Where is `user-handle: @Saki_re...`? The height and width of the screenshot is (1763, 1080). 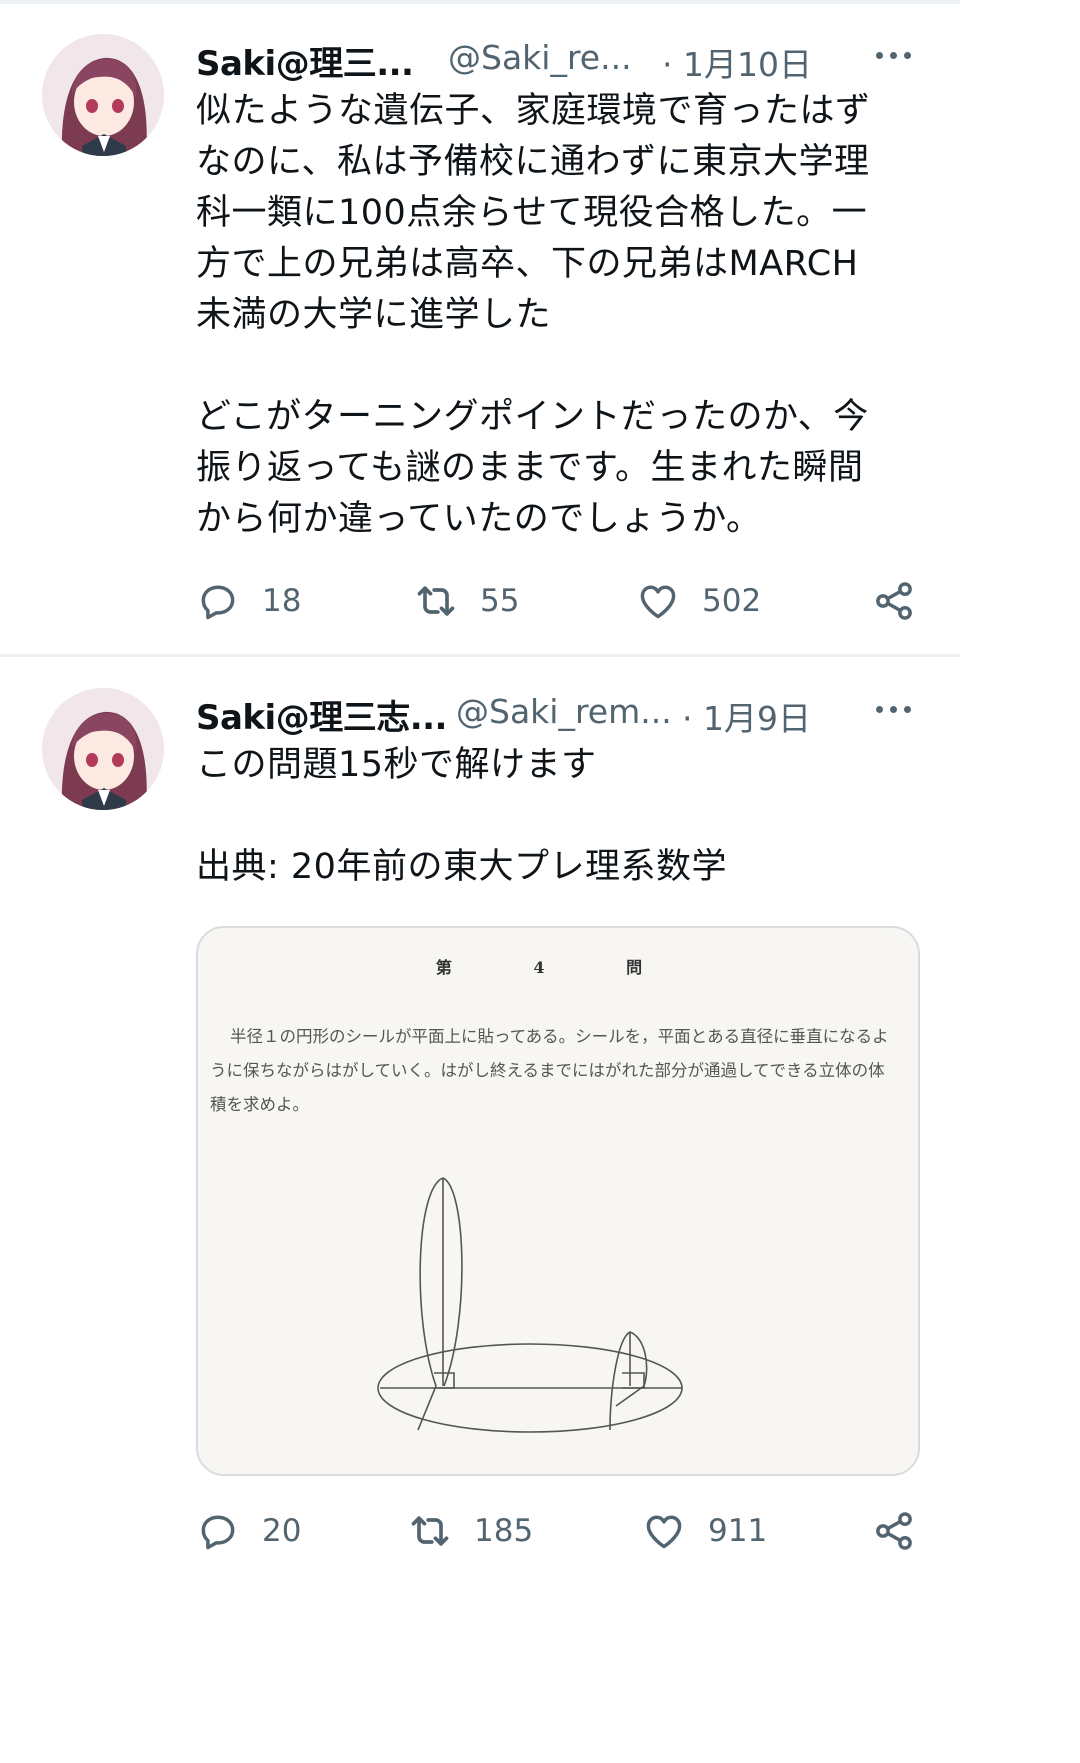 user-handle: @Saki_re... is located at coordinates (540, 57).